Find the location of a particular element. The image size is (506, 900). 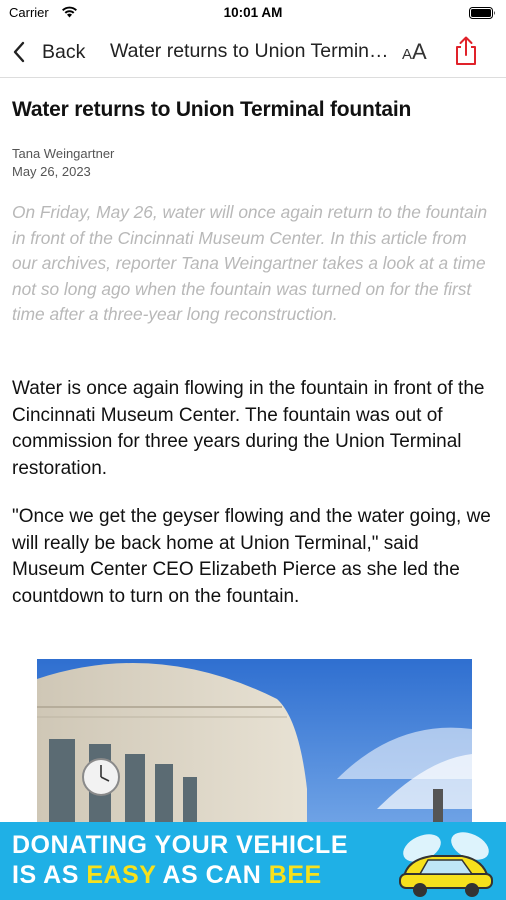

ad-highlight: EASY is located at coordinates (121, 875).